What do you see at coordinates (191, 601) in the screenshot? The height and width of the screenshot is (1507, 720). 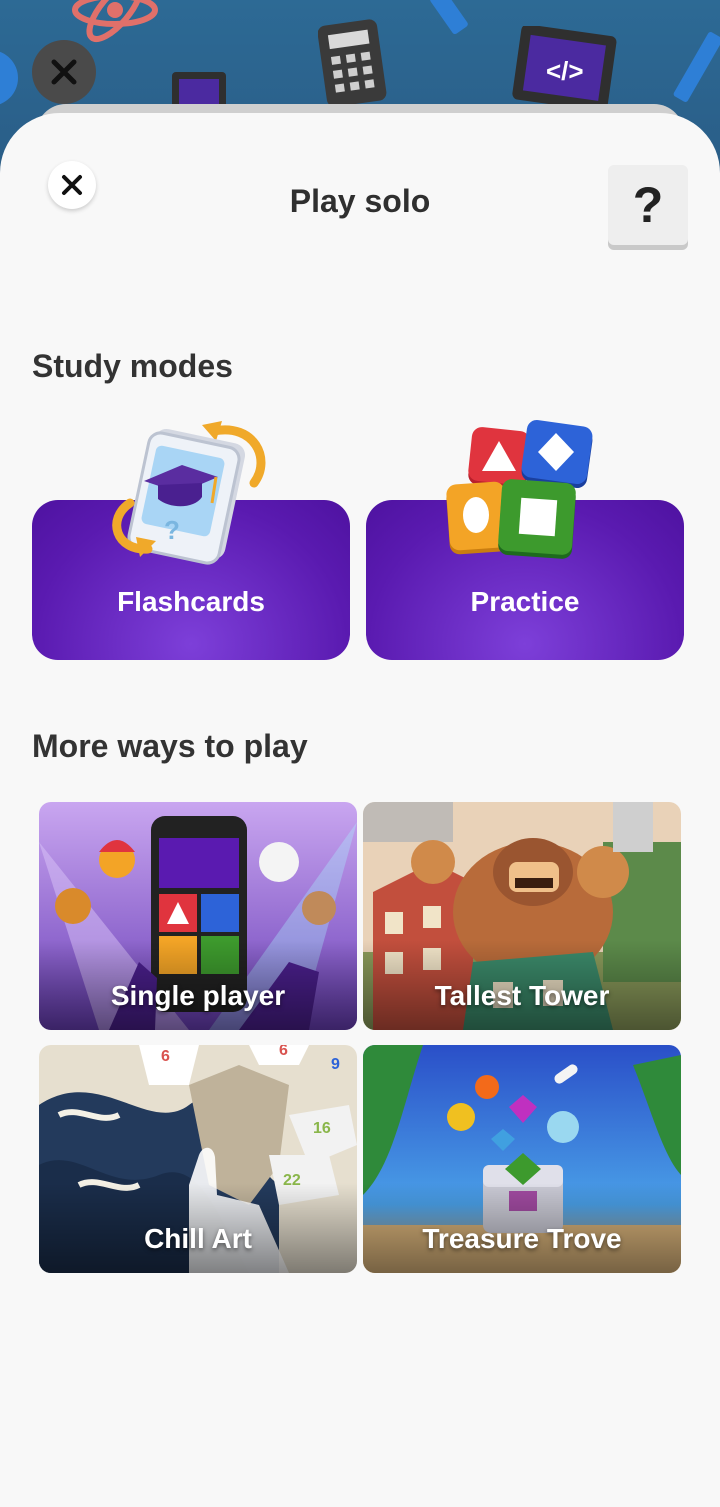 I see `flashcards-label: Flashcards` at bounding box center [191, 601].